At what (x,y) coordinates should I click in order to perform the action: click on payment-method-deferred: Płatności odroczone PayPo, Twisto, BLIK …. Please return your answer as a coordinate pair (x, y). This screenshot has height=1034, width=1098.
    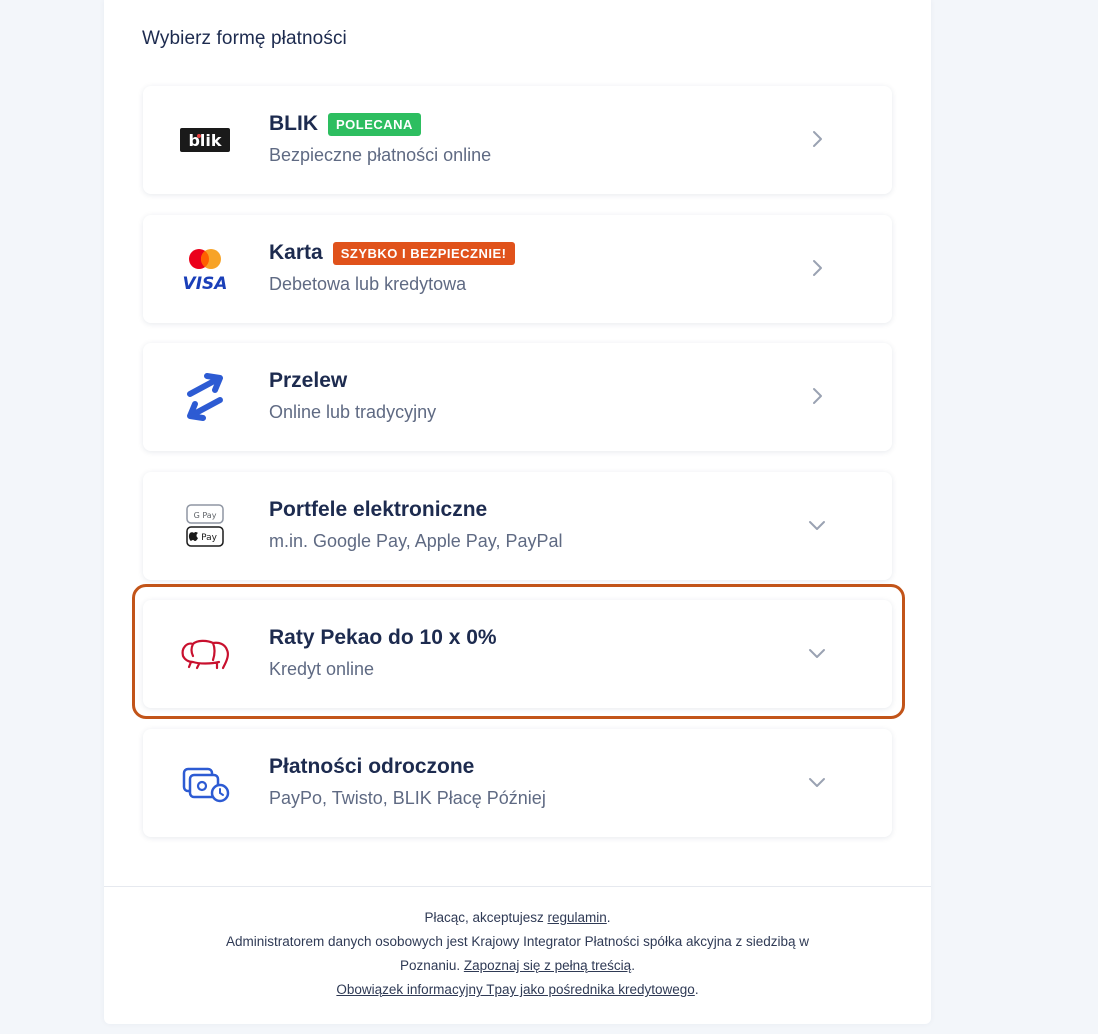
    Looking at the image, I should click on (517, 783).